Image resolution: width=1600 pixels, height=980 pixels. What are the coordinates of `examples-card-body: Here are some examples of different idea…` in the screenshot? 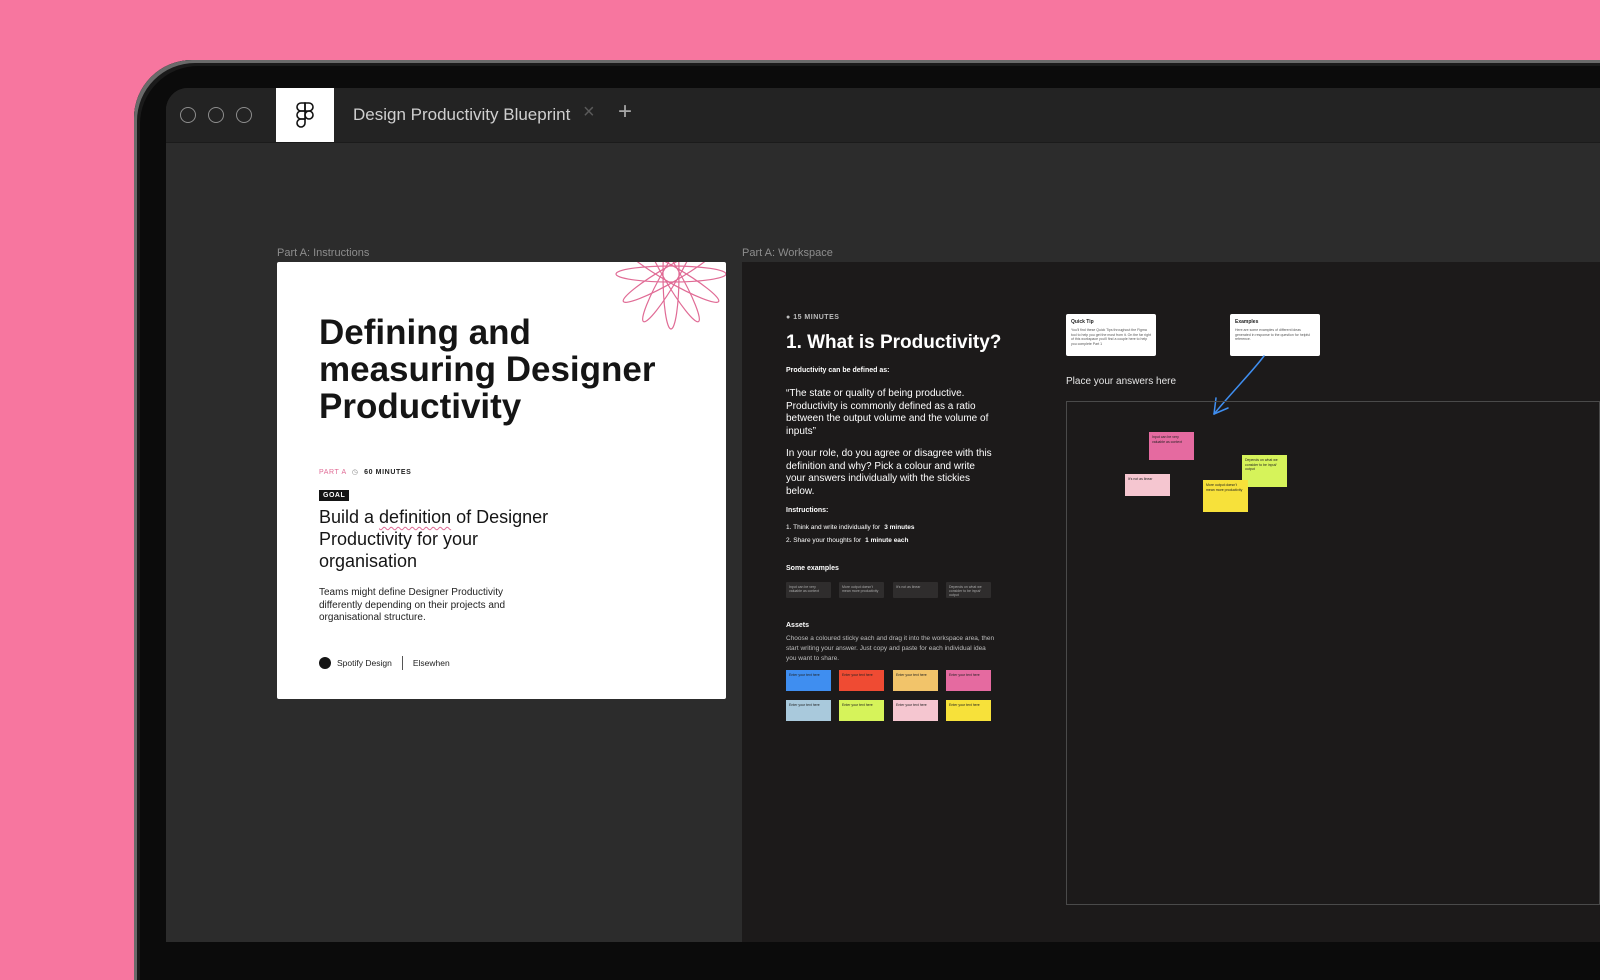 It's located at (1273, 334).